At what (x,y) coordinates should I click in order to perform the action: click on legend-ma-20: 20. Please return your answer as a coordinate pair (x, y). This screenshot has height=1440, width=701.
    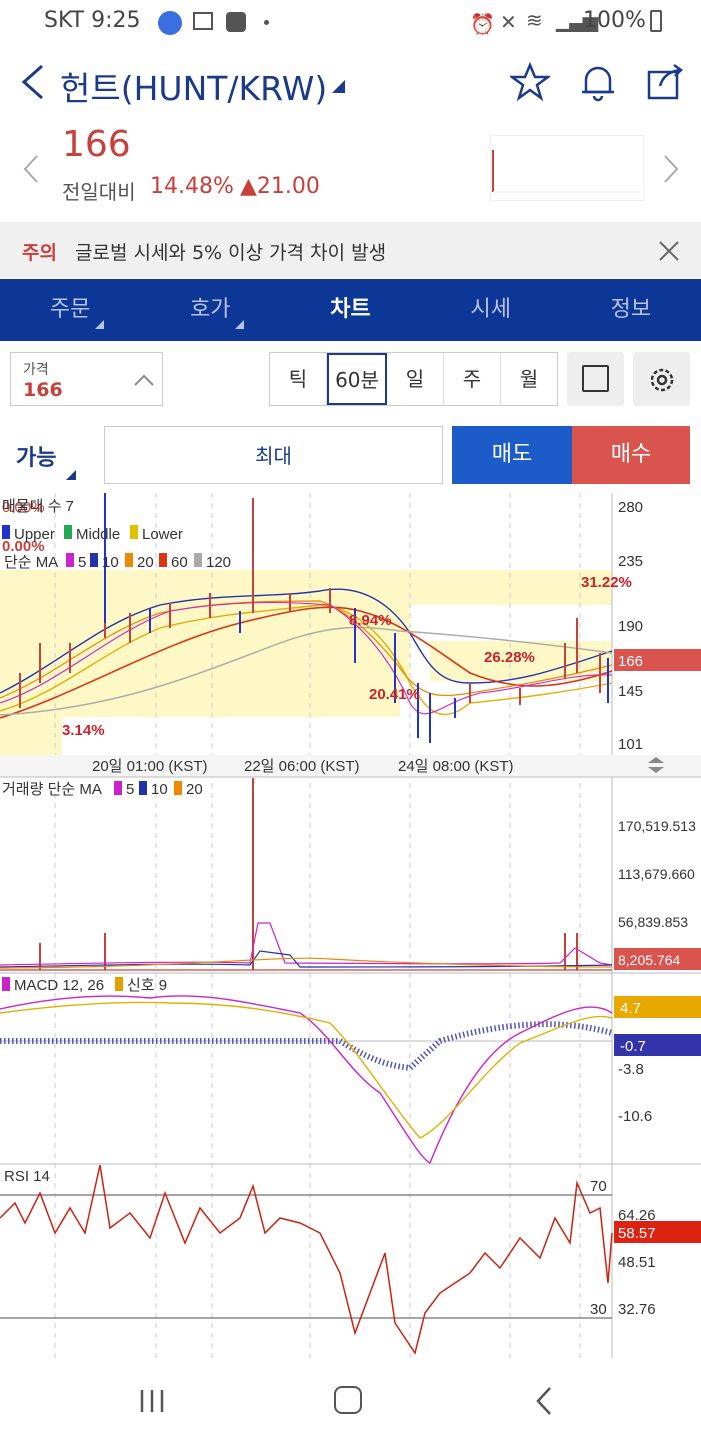
    Looking at the image, I should click on (145, 562).